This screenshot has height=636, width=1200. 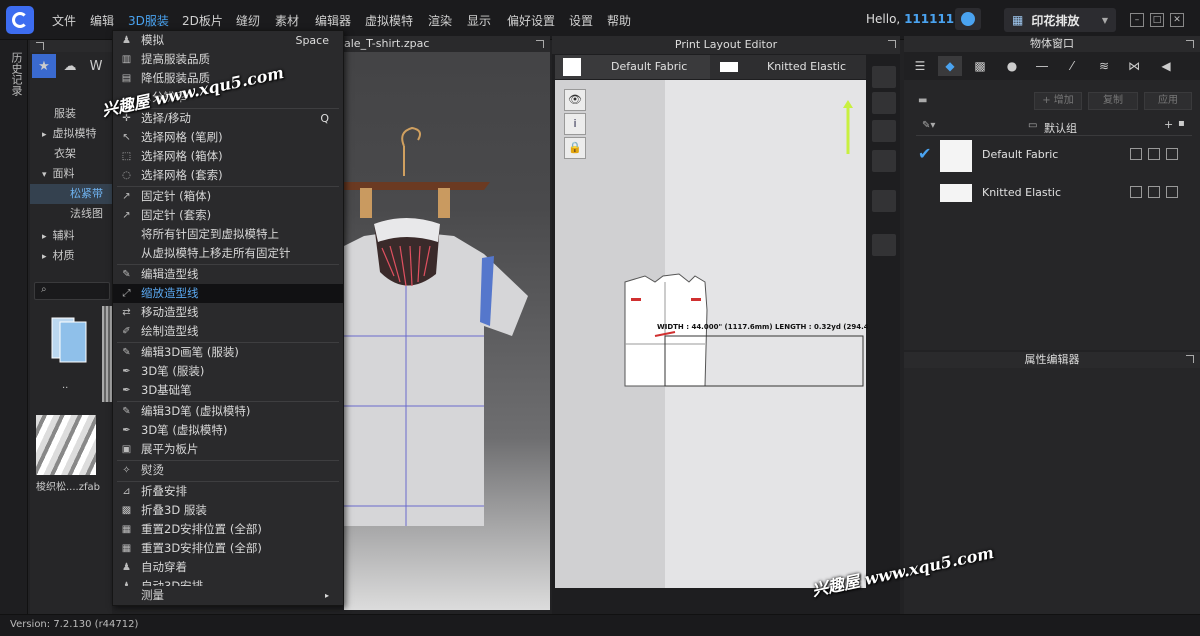 What do you see at coordinates (575, 124) in the screenshot?
I see `info-icon: i` at bounding box center [575, 124].